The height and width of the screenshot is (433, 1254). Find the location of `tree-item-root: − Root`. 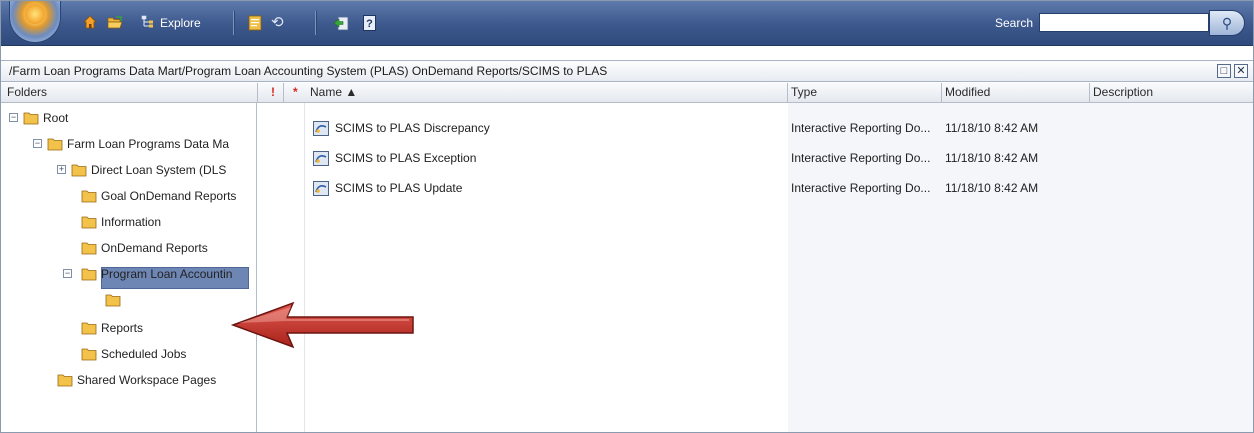

tree-item-root: − Root is located at coordinates (128, 118).